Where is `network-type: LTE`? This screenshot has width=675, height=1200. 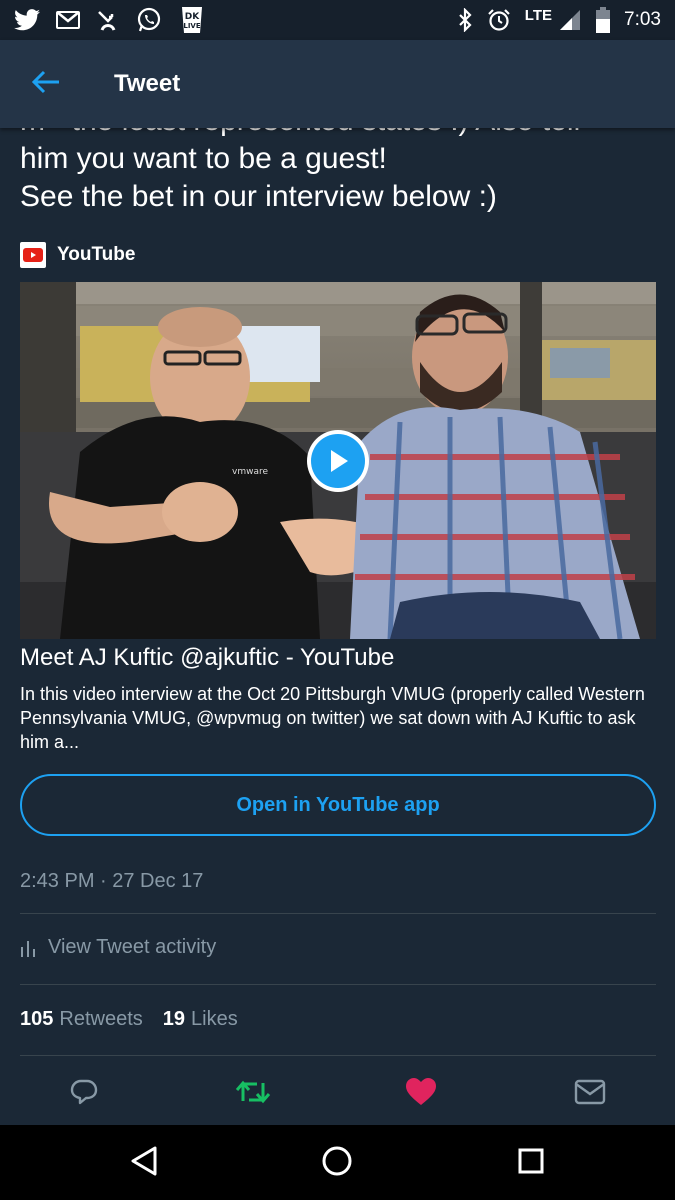 network-type: LTE is located at coordinates (538, 15).